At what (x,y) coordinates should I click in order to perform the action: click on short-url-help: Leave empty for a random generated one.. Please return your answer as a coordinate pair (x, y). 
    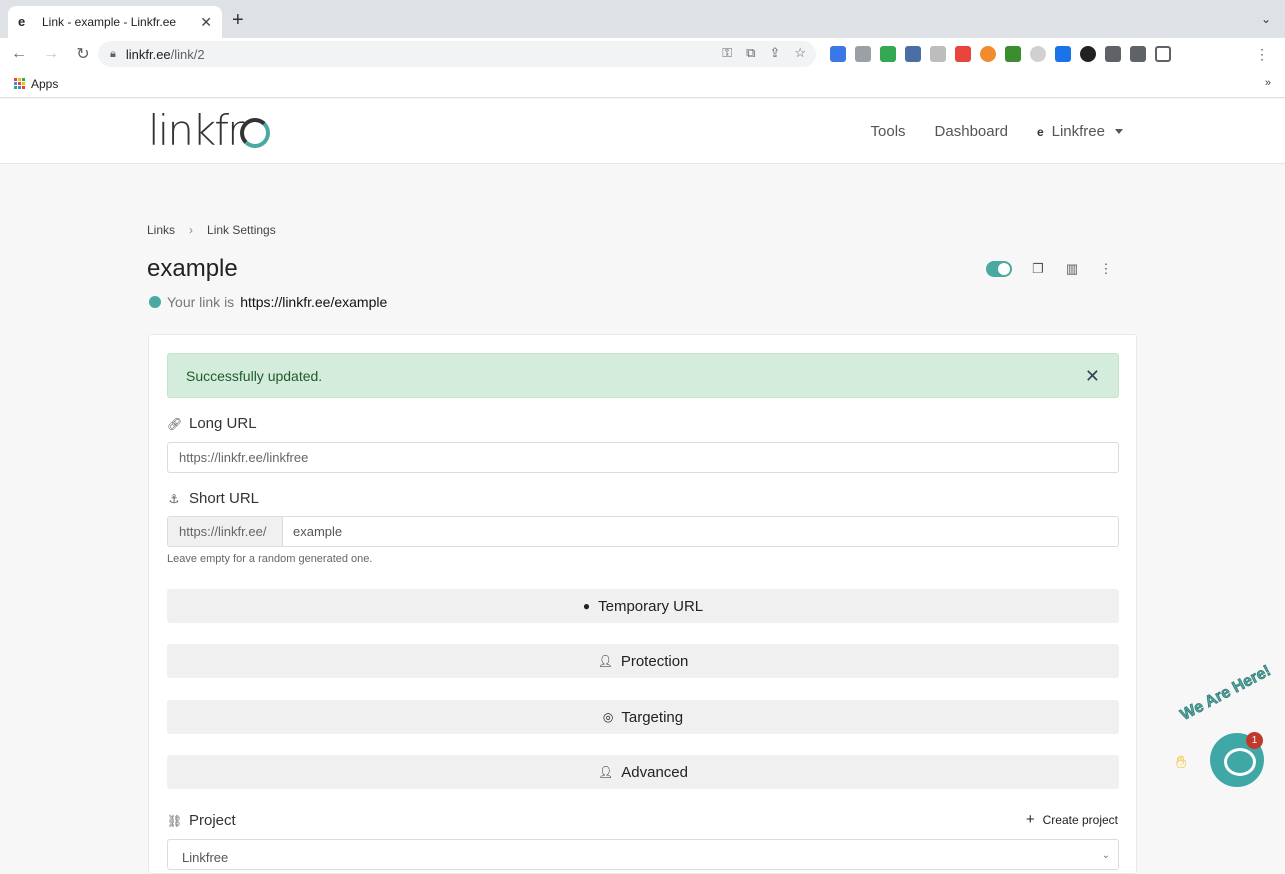
    Looking at the image, I should click on (270, 559).